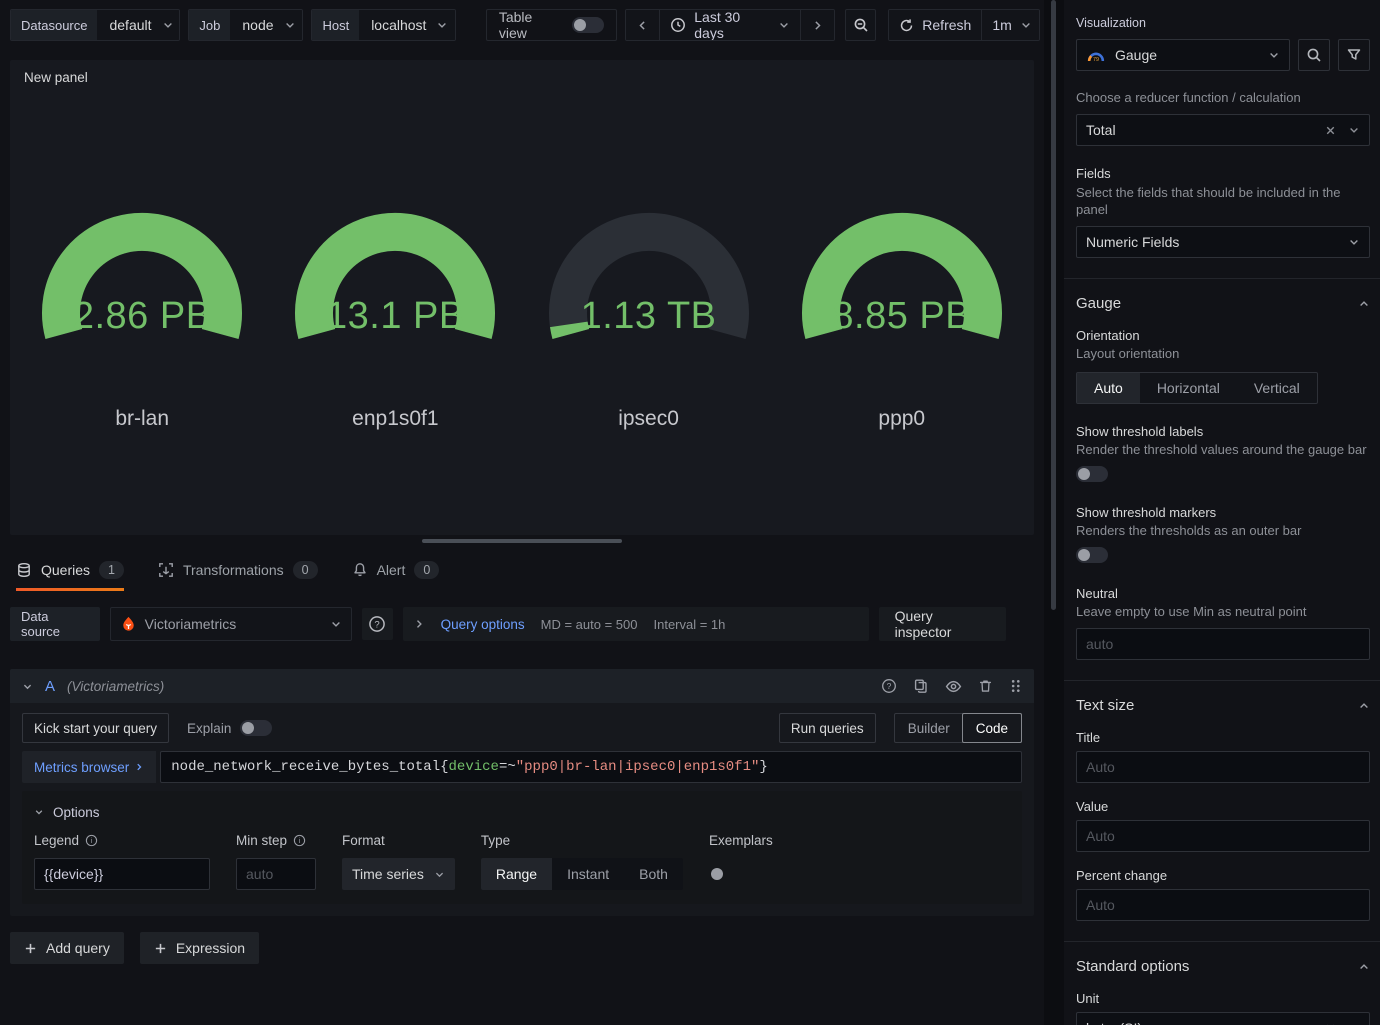 This screenshot has width=1380, height=1025. Describe the element at coordinates (398, 874) in the screenshot. I see `format-select: Time series` at that location.